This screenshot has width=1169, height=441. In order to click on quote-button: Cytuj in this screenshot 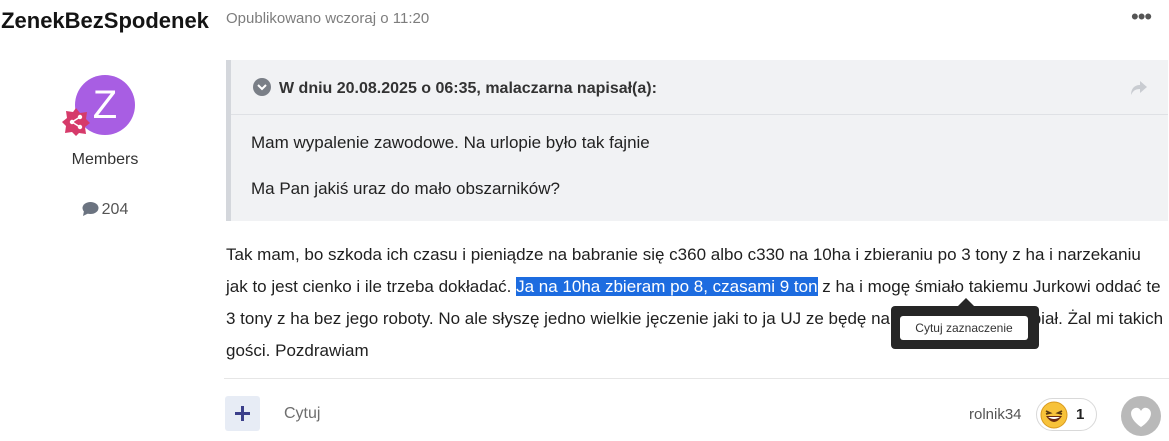, I will do `click(302, 414)`.